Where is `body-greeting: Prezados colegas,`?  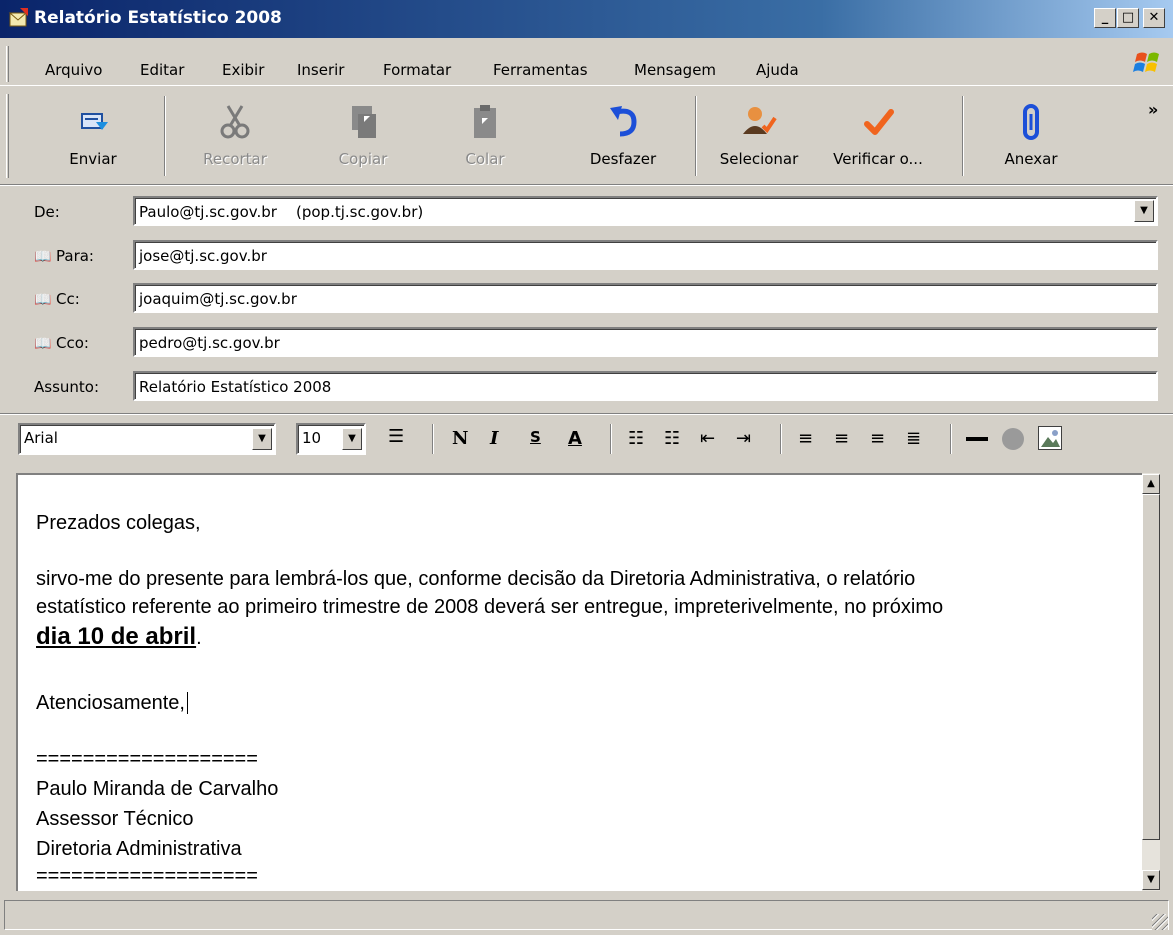 body-greeting: Prezados colegas, is located at coordinates (118, 523).